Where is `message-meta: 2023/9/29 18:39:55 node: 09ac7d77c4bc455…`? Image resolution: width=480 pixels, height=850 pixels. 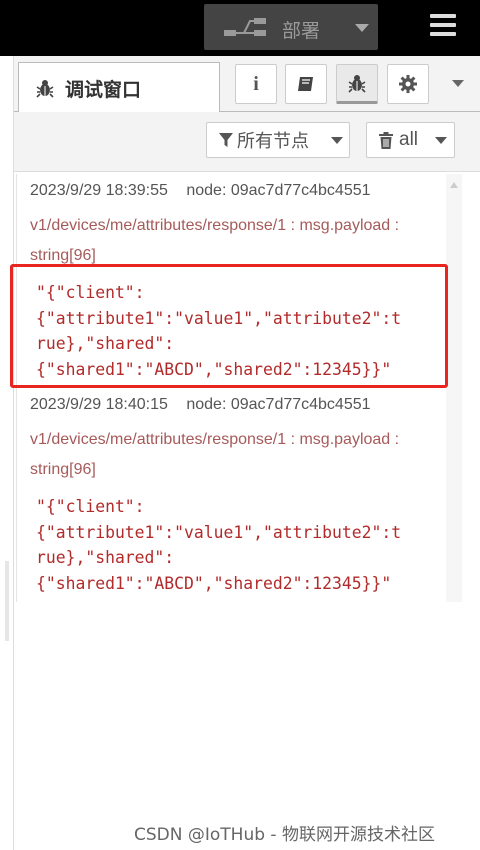
message-meta: 2023/9/29 18:39:55 node: 09ac7d77c4bc455… is located at coordinates (240, 191).